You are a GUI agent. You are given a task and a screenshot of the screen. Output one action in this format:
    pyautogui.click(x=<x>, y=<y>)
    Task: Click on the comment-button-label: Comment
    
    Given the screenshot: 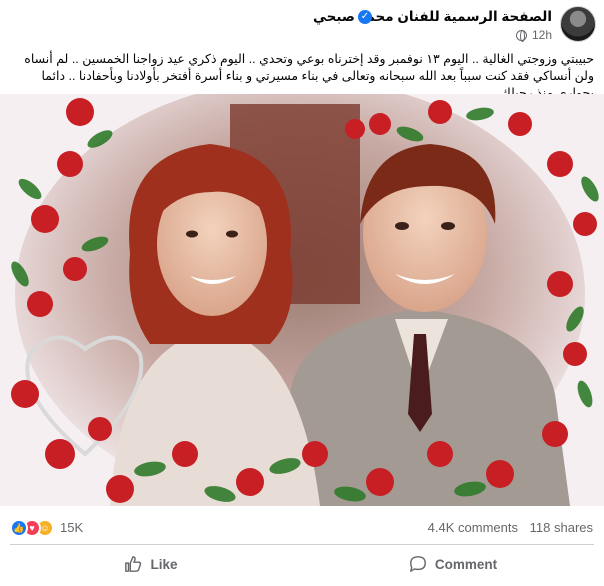 What is the action you would take?
    pyautogui.click(x=466, y=564)
    